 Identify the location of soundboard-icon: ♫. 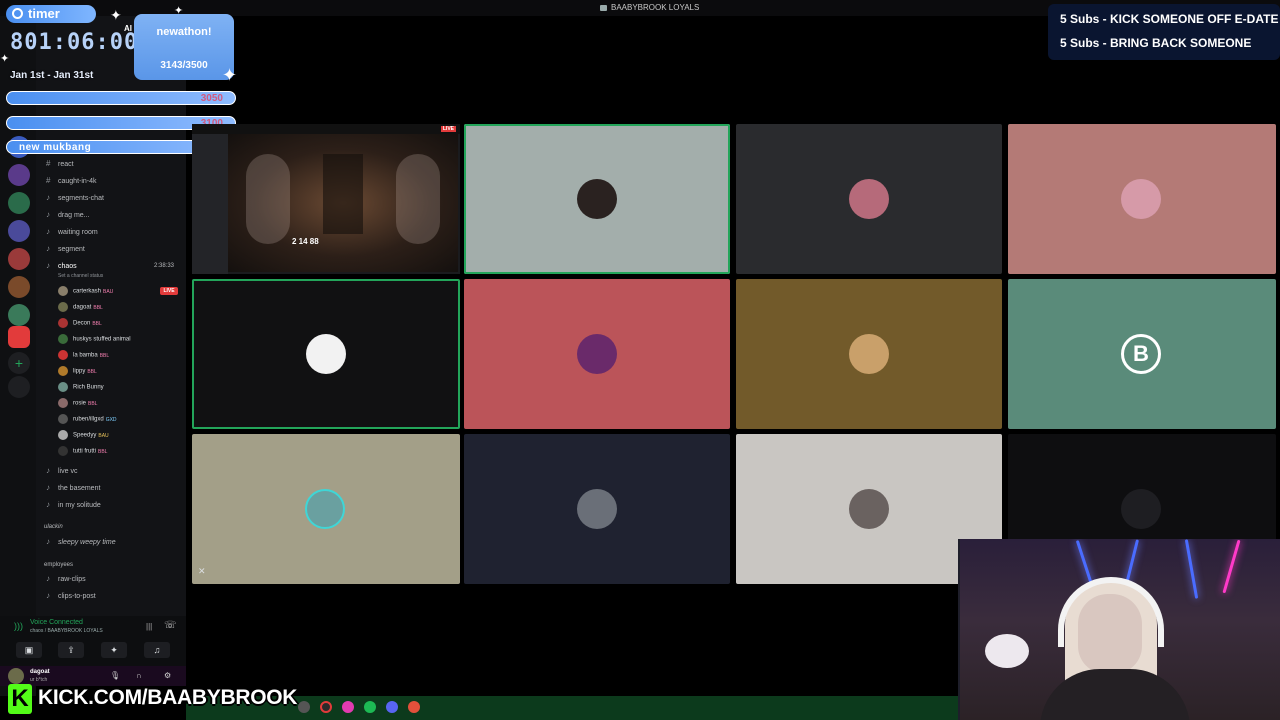
(157, 650).